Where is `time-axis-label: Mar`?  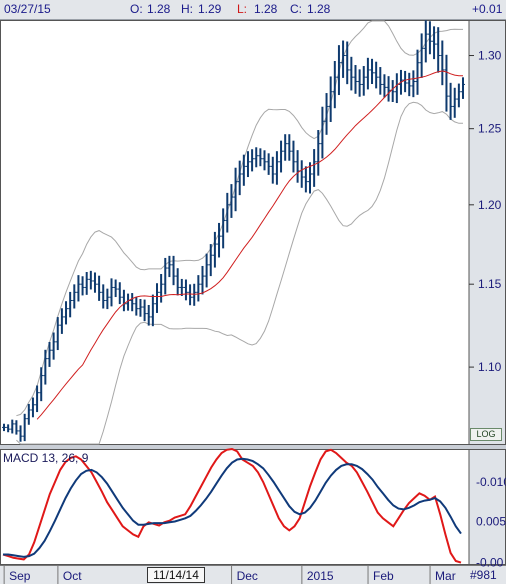 time-axis-label: Mar is located at coordinates (445, 576).